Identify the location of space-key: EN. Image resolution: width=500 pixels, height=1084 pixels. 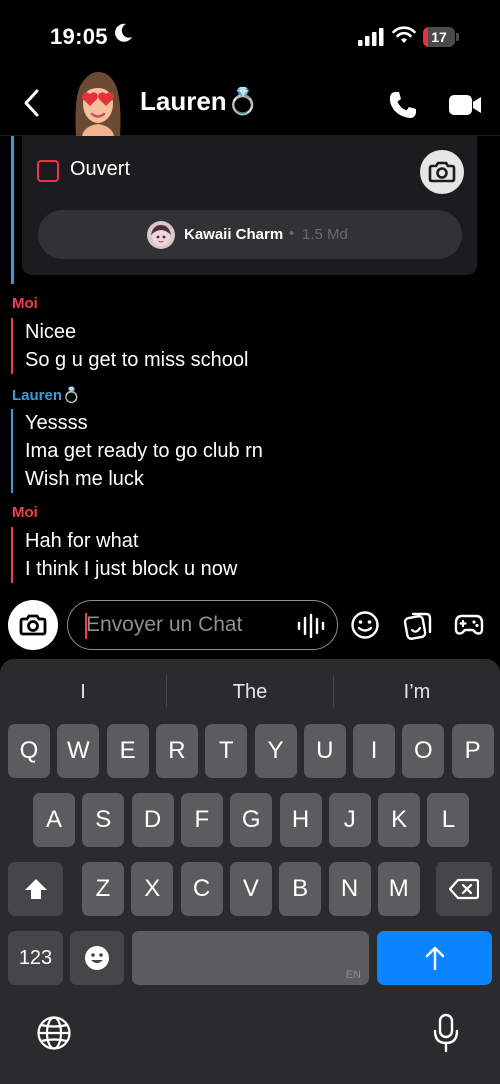
(250, 958).